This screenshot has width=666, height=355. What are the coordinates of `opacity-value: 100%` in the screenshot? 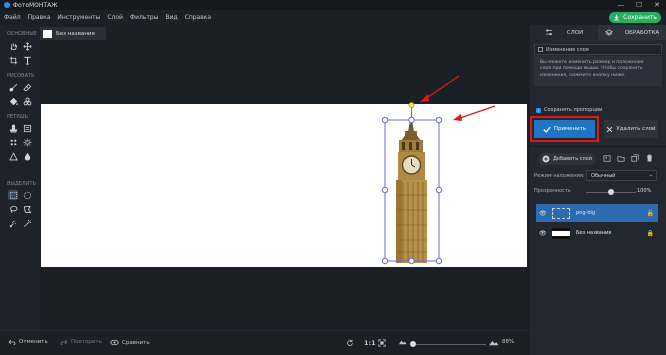 It's located at (644, 191).